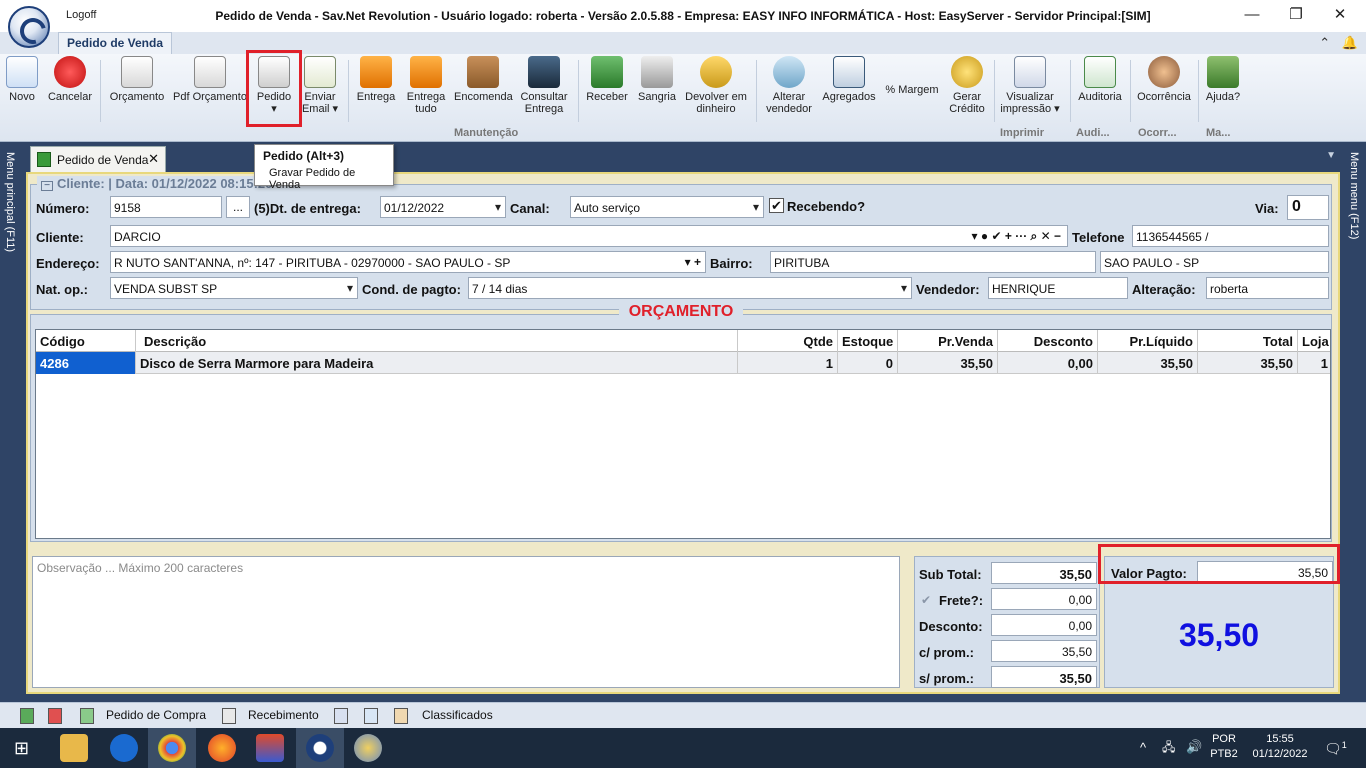 The width and height of the screenshot is (1366, 768). Describe the element at coordinates (948, 363) in the screenshot. I see `cell-pr-venda: 35,50` at that location.